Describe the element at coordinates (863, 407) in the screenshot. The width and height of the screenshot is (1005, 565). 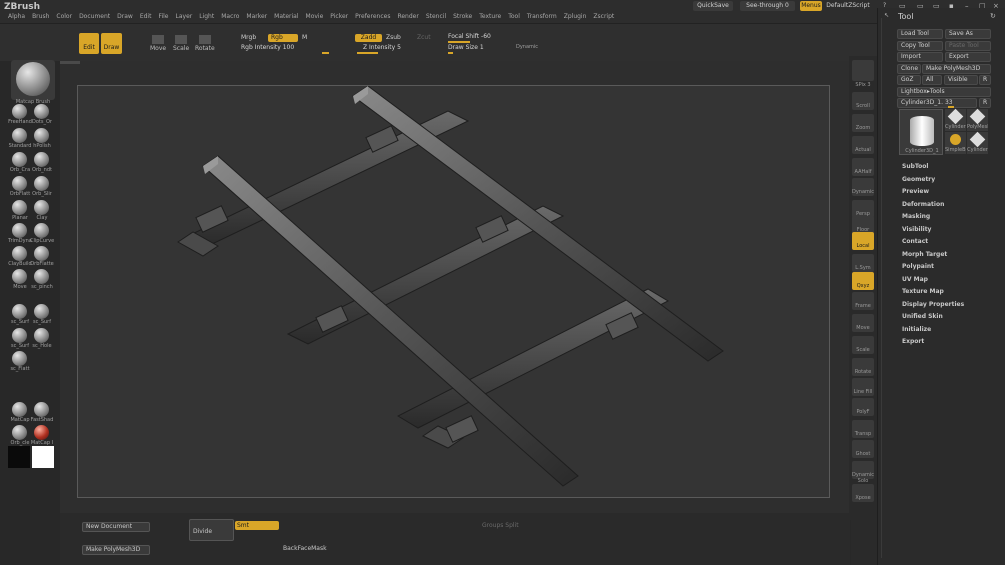
I see `polyf-button: PolyF` at that location.